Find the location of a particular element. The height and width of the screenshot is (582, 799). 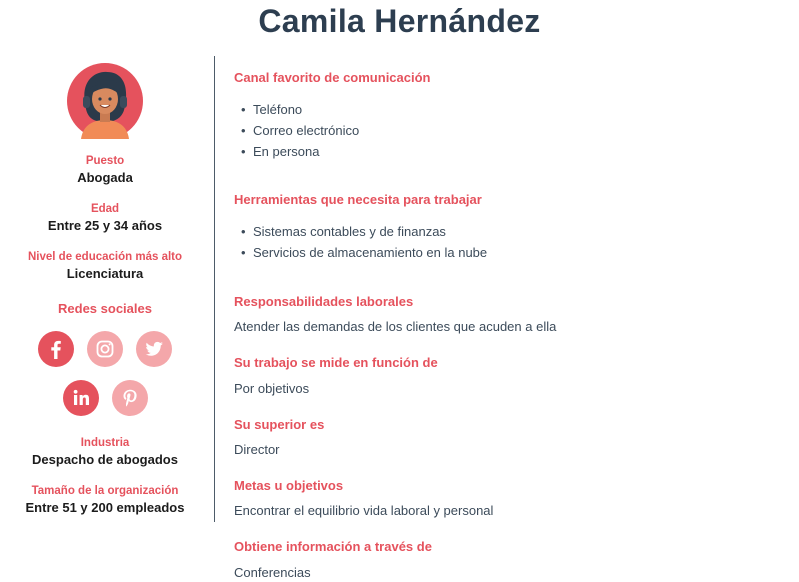

educacion-label: Nivel de educación más alto is located at coordinates (105, 257).